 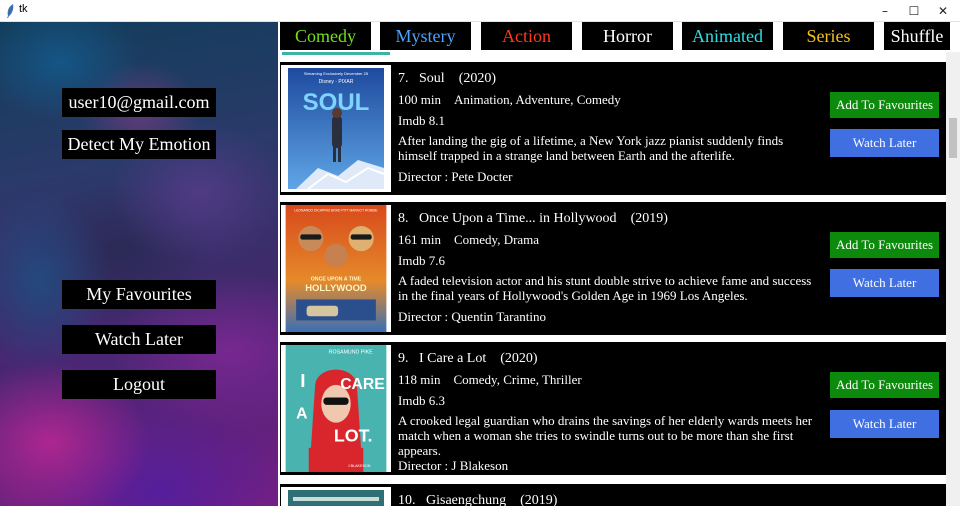 I want to click on user-email-label: user10@gmail.com, so click(x=139, y=102).